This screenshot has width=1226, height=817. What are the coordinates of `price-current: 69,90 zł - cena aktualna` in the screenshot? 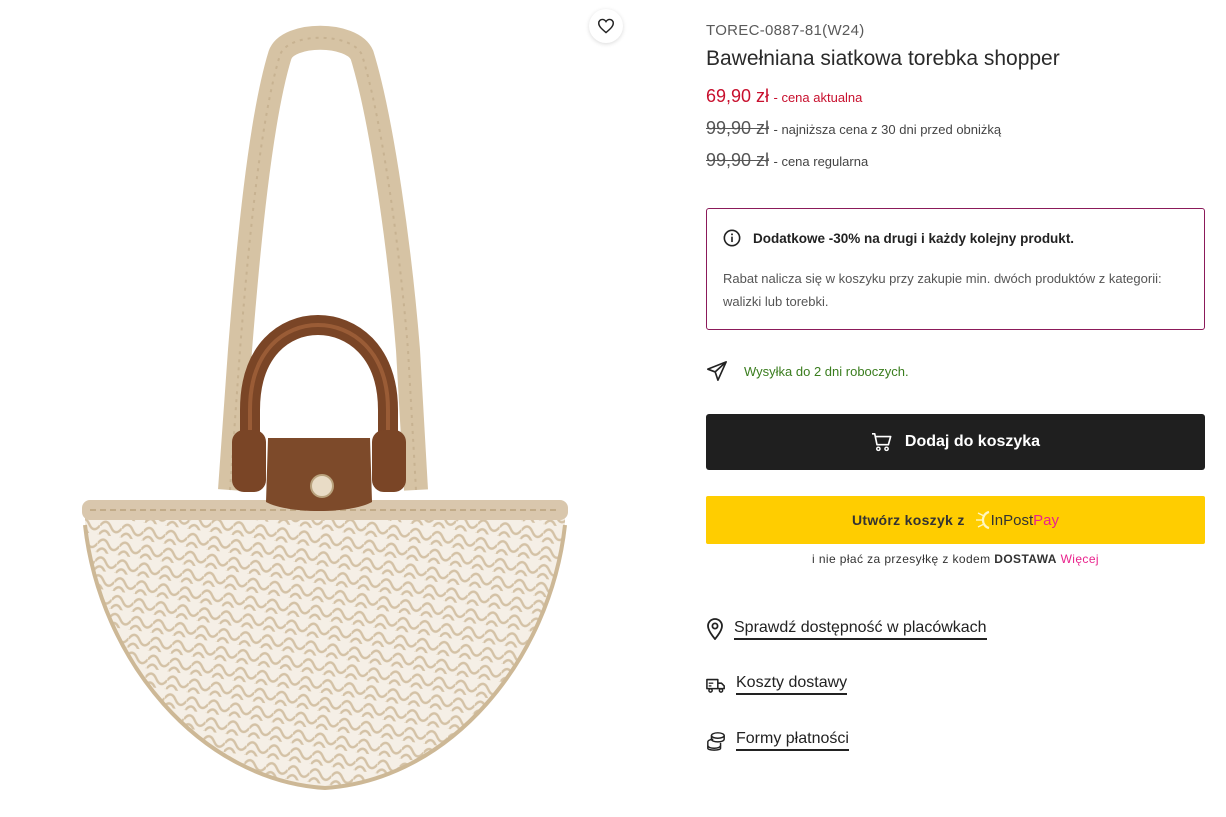 It's located at (784, 96).